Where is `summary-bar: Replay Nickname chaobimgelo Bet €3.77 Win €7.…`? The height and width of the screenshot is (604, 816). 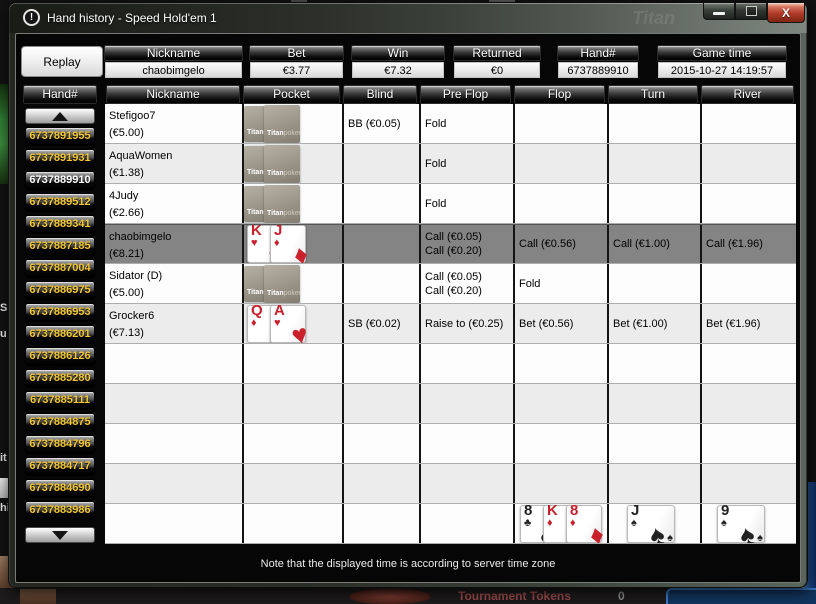 summary-bar: Replay Nickname chaobimgelo Bet €3.77 Win €7.… is located at coordinates (410, 62).